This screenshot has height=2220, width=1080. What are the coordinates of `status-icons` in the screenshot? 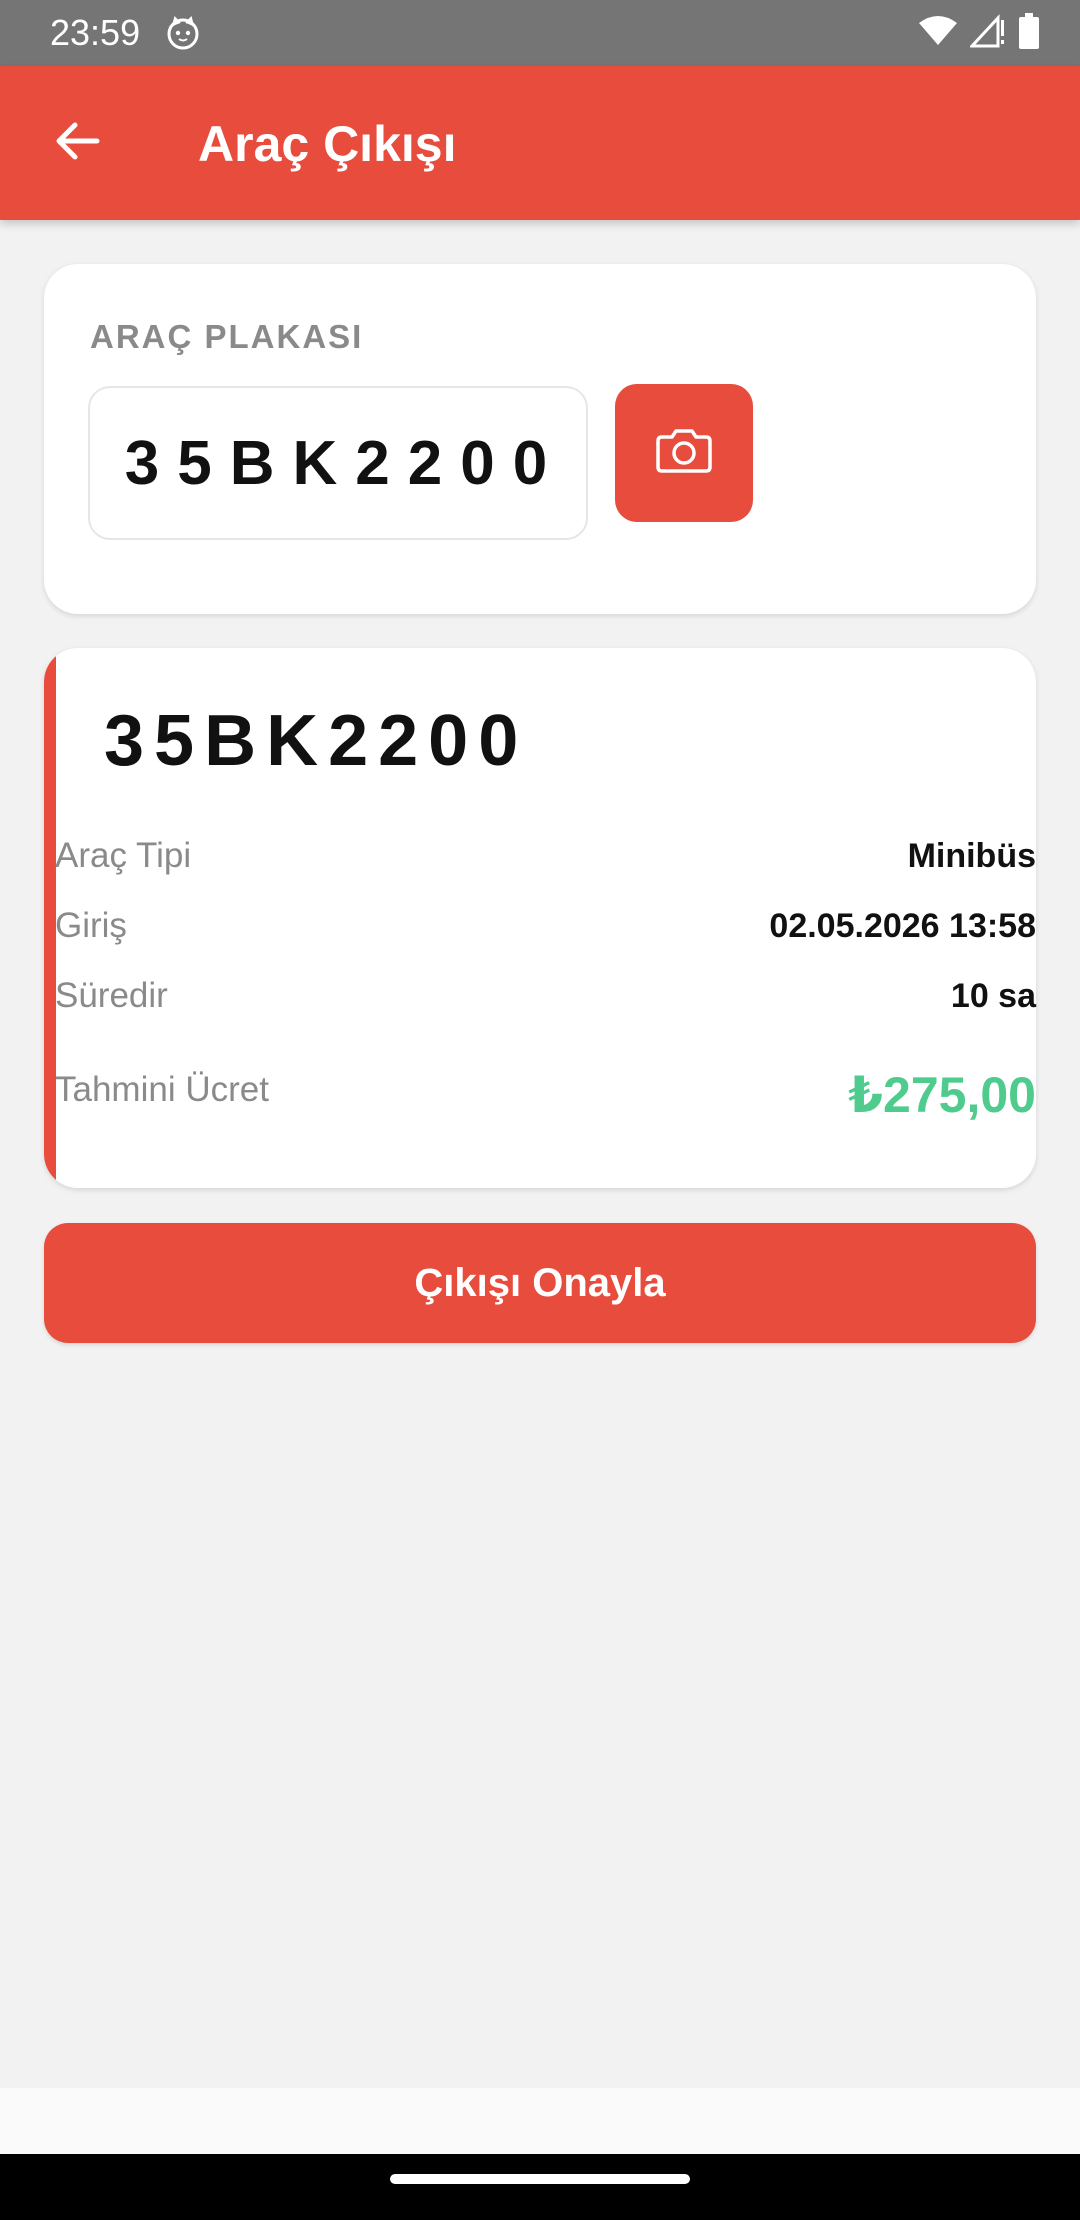 It's located at (979, 33).